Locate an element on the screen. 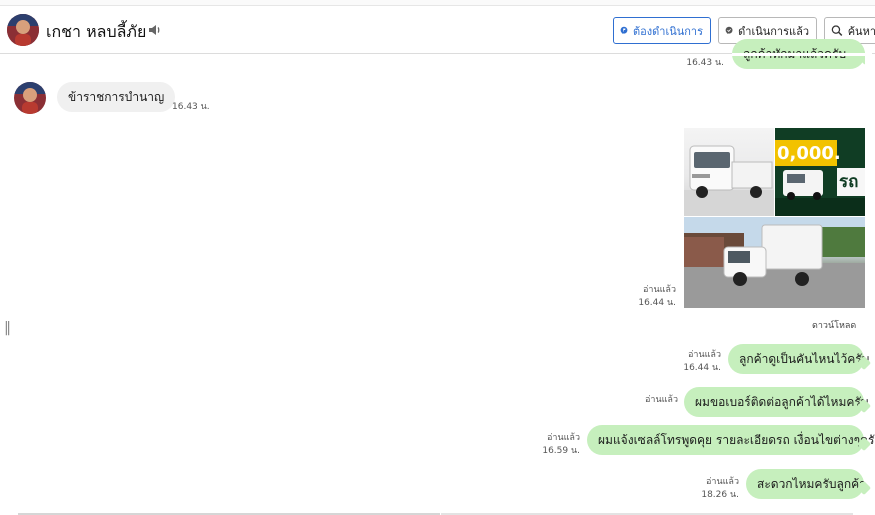  message-time: 18.26 น. is located at coordinates (720, 495).